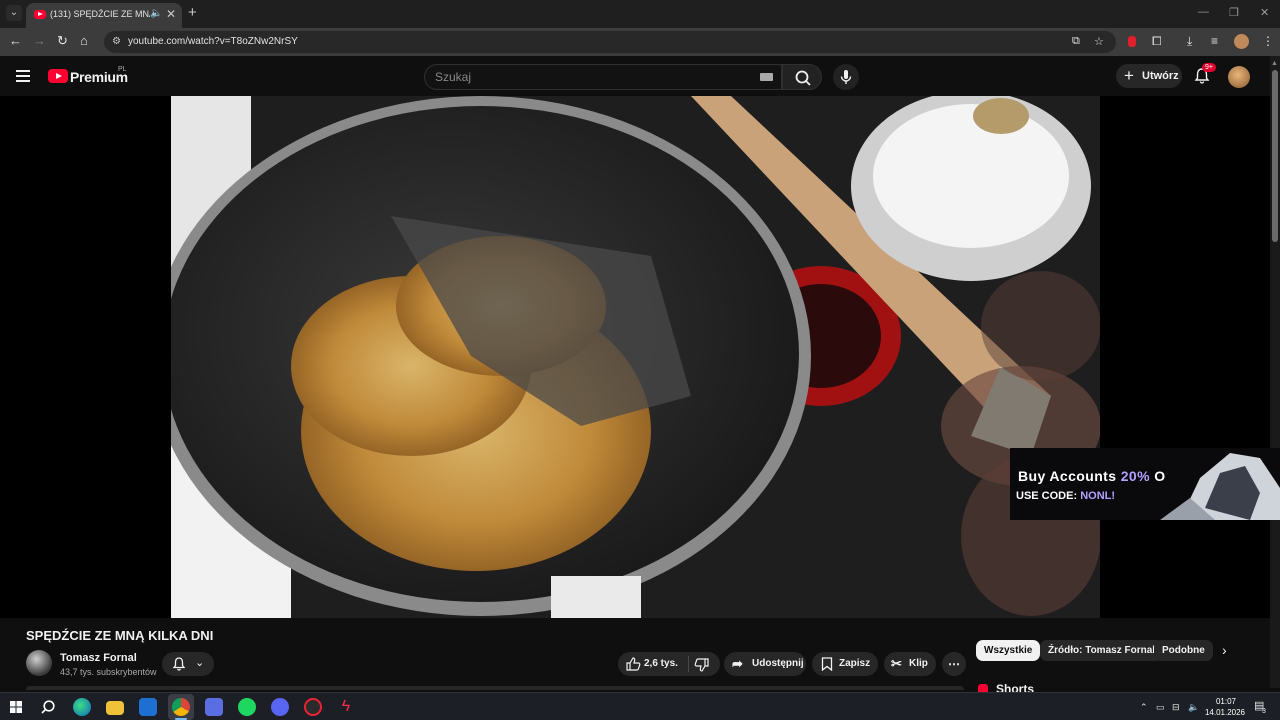  Describe the element at coordinates (280, 707) in the screenshot. I see `discord-icon` at that location.